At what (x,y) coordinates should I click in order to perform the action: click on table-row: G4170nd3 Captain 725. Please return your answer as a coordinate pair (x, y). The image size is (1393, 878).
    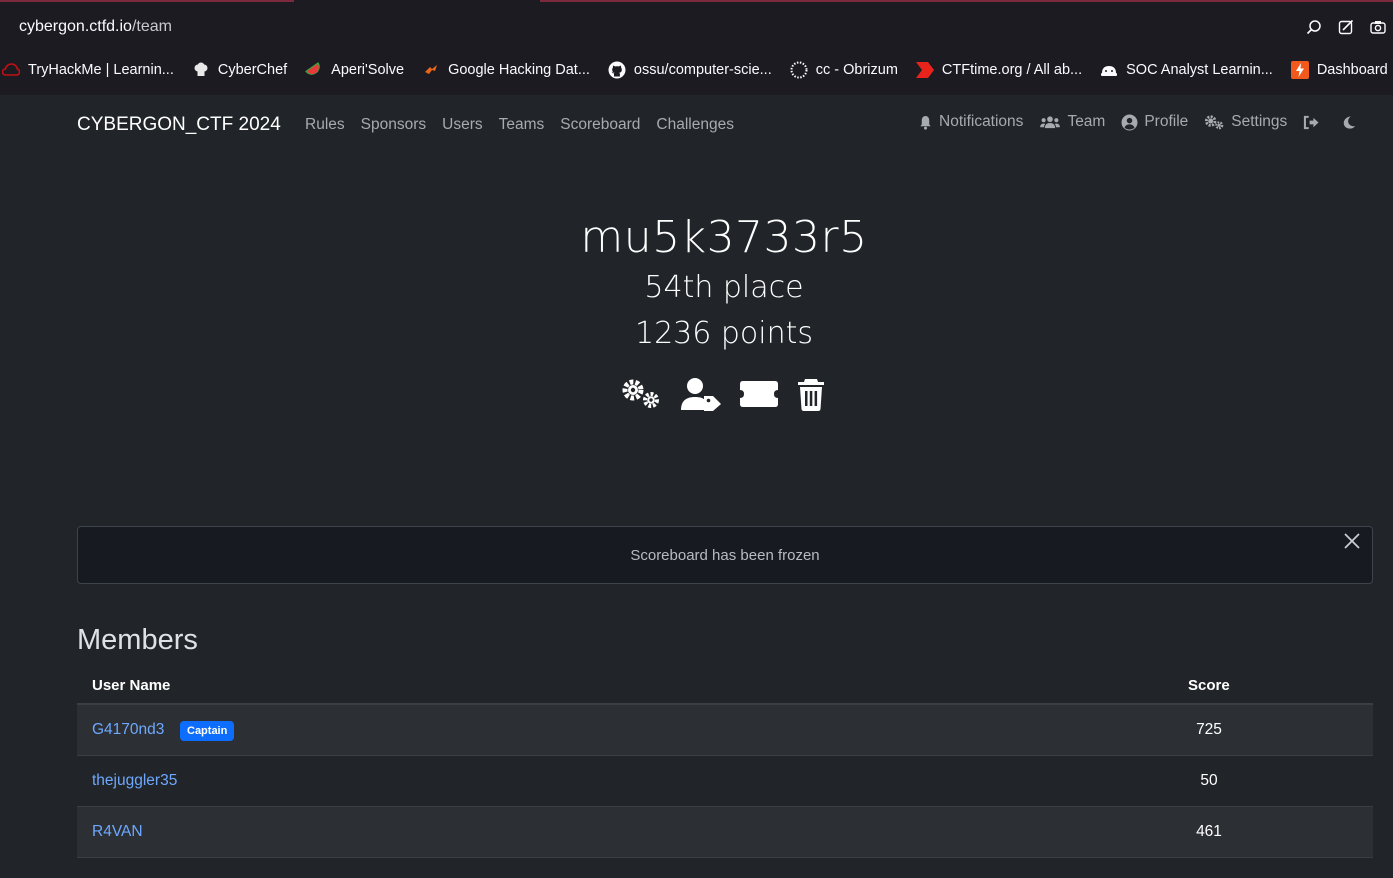
    Looking at the image, I should click on (725, 730).